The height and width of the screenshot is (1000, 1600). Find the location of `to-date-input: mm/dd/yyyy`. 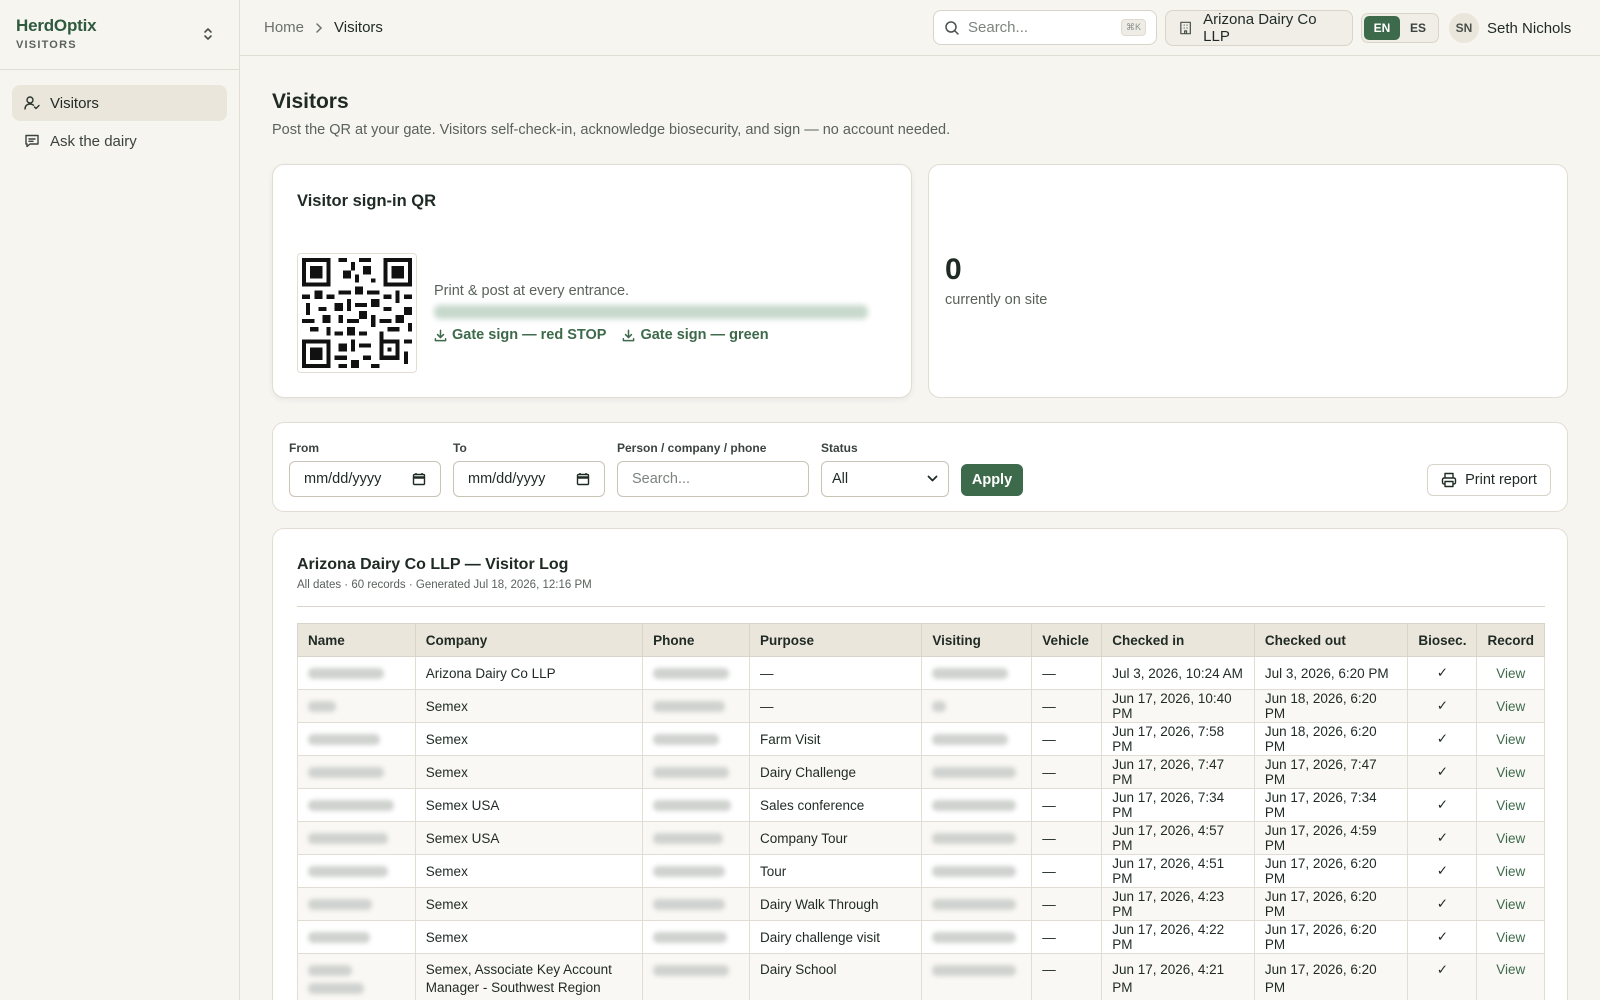

to-date-input: mm/dd/yyyy is located at coordinates (529, 479).